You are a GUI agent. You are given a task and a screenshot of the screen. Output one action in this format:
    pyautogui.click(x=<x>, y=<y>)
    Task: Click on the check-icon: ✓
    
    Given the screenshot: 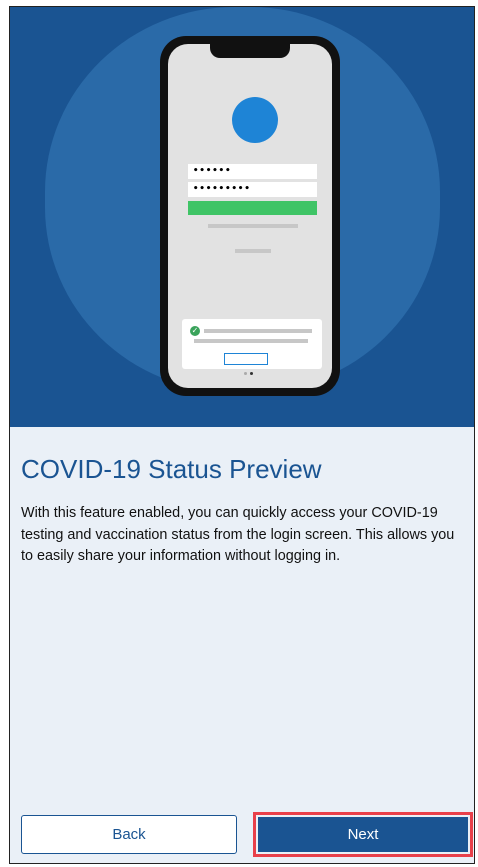 What is the action you would take?
    pyautogui.click(x=195, y=331)
    